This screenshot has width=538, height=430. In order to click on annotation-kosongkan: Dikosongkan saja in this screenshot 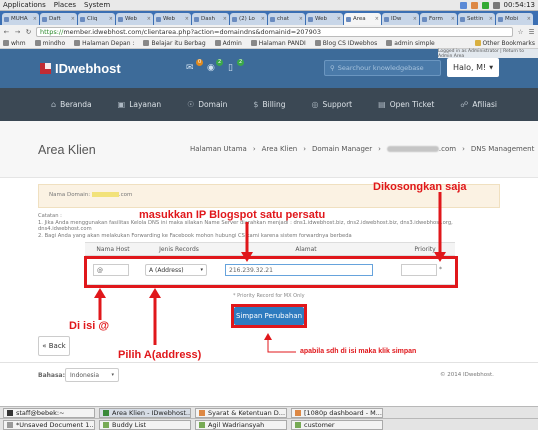, I will do `click(420, 187)`.